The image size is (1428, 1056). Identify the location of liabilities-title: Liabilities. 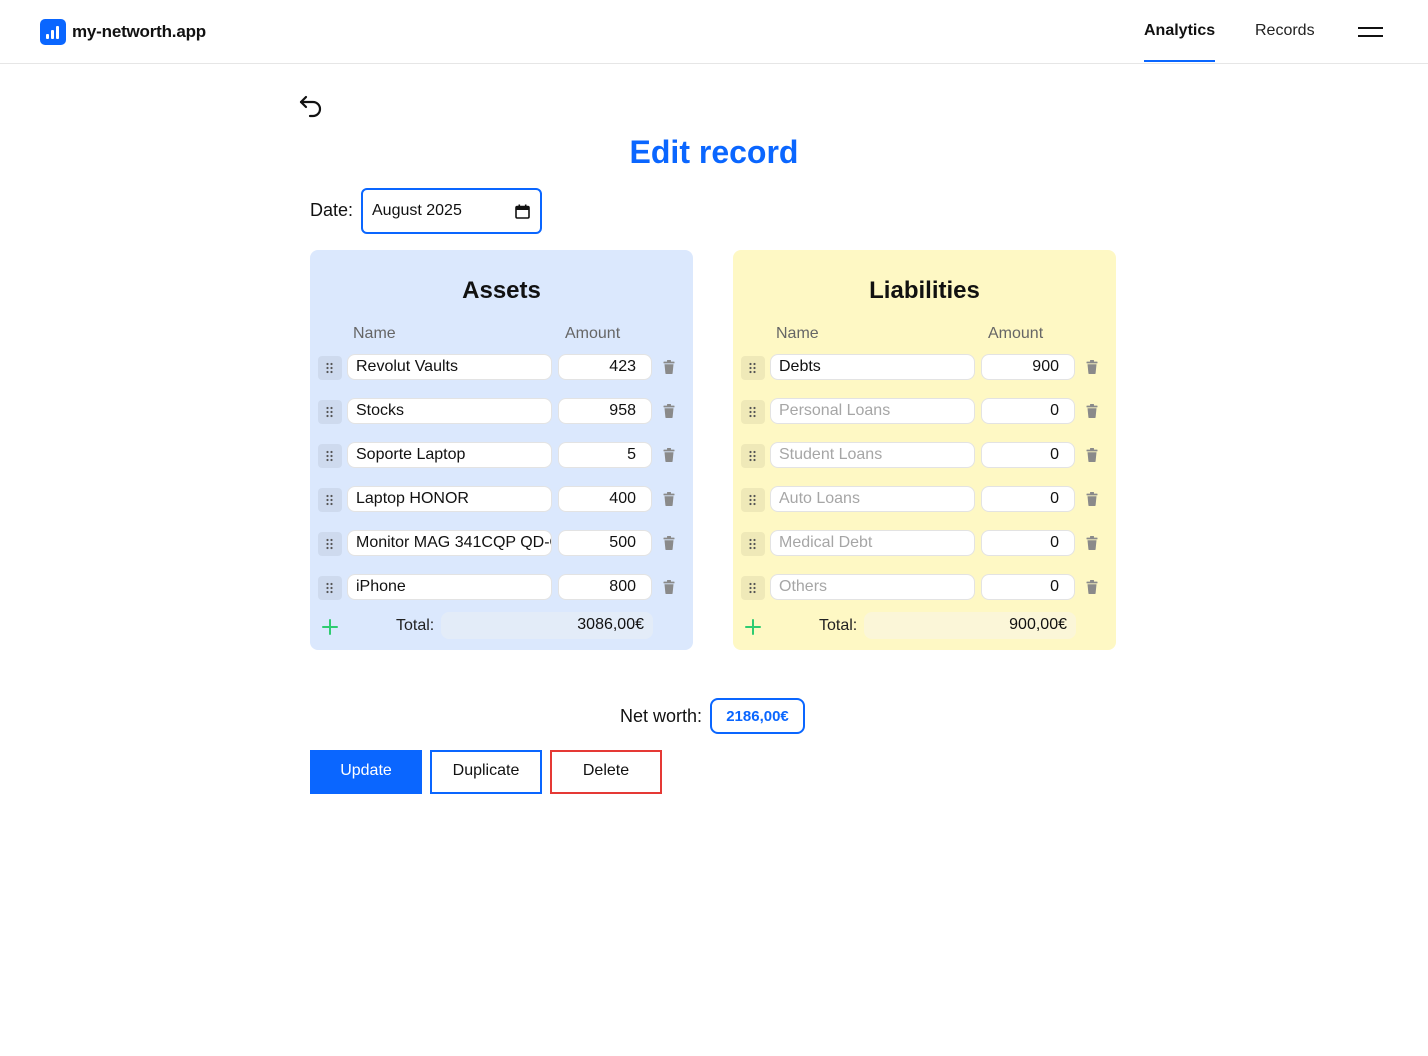
(924, 290).